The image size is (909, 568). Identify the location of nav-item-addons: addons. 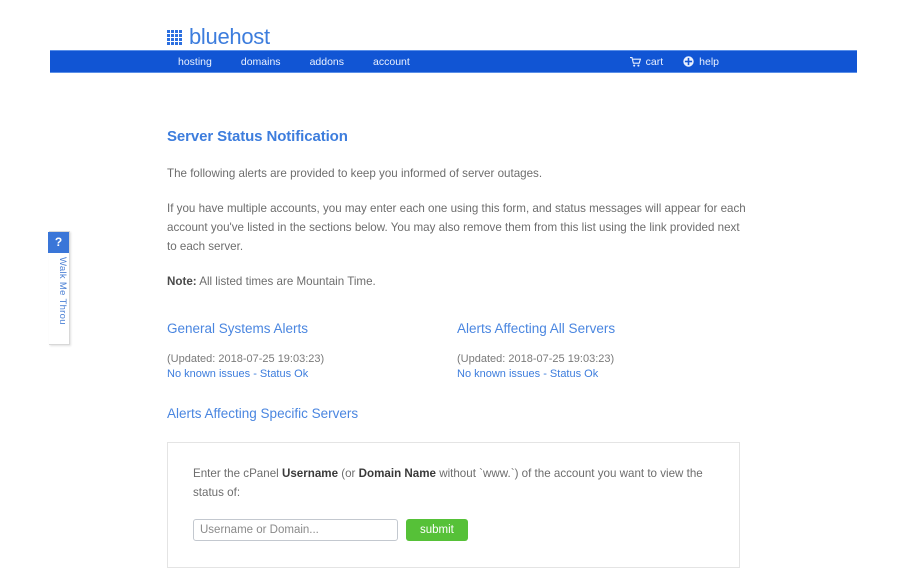
(327, 62).